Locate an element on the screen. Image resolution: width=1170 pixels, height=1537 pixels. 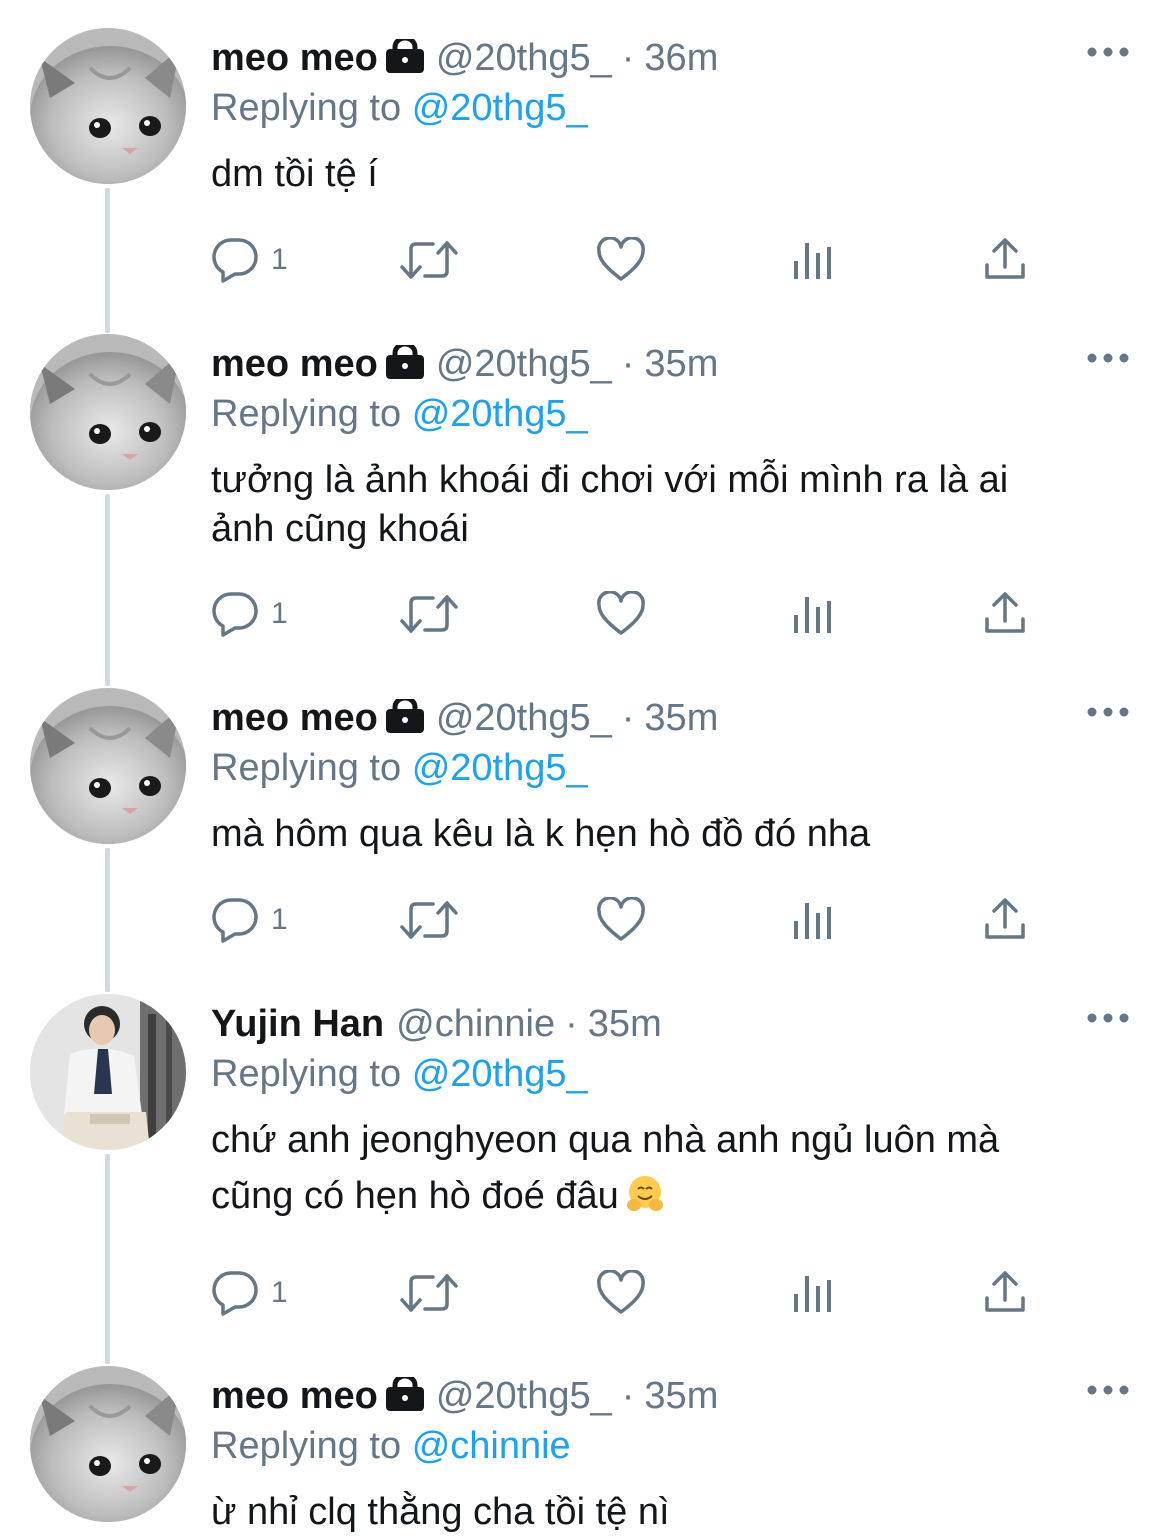
person-avatar is located at coordinates (108, 1072).